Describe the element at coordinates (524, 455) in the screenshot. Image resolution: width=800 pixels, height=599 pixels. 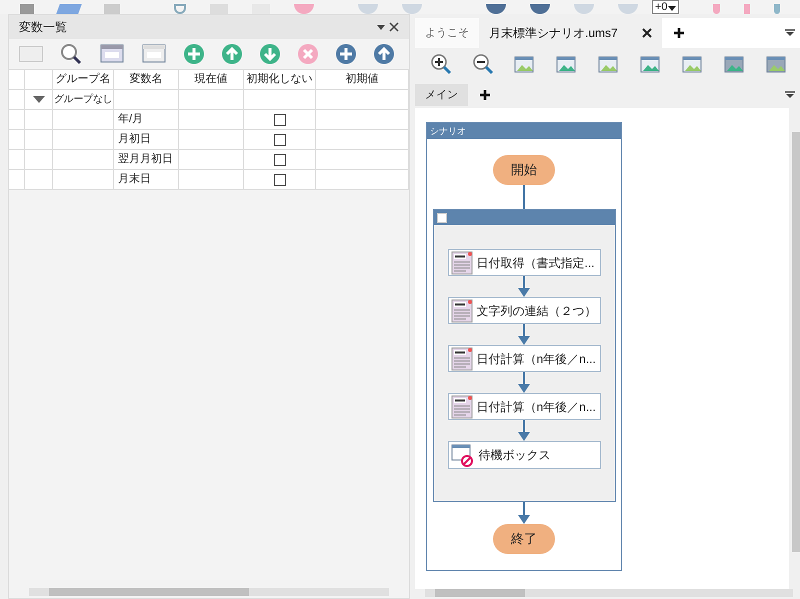
I see `action-node: 待機ボックス` at that location.